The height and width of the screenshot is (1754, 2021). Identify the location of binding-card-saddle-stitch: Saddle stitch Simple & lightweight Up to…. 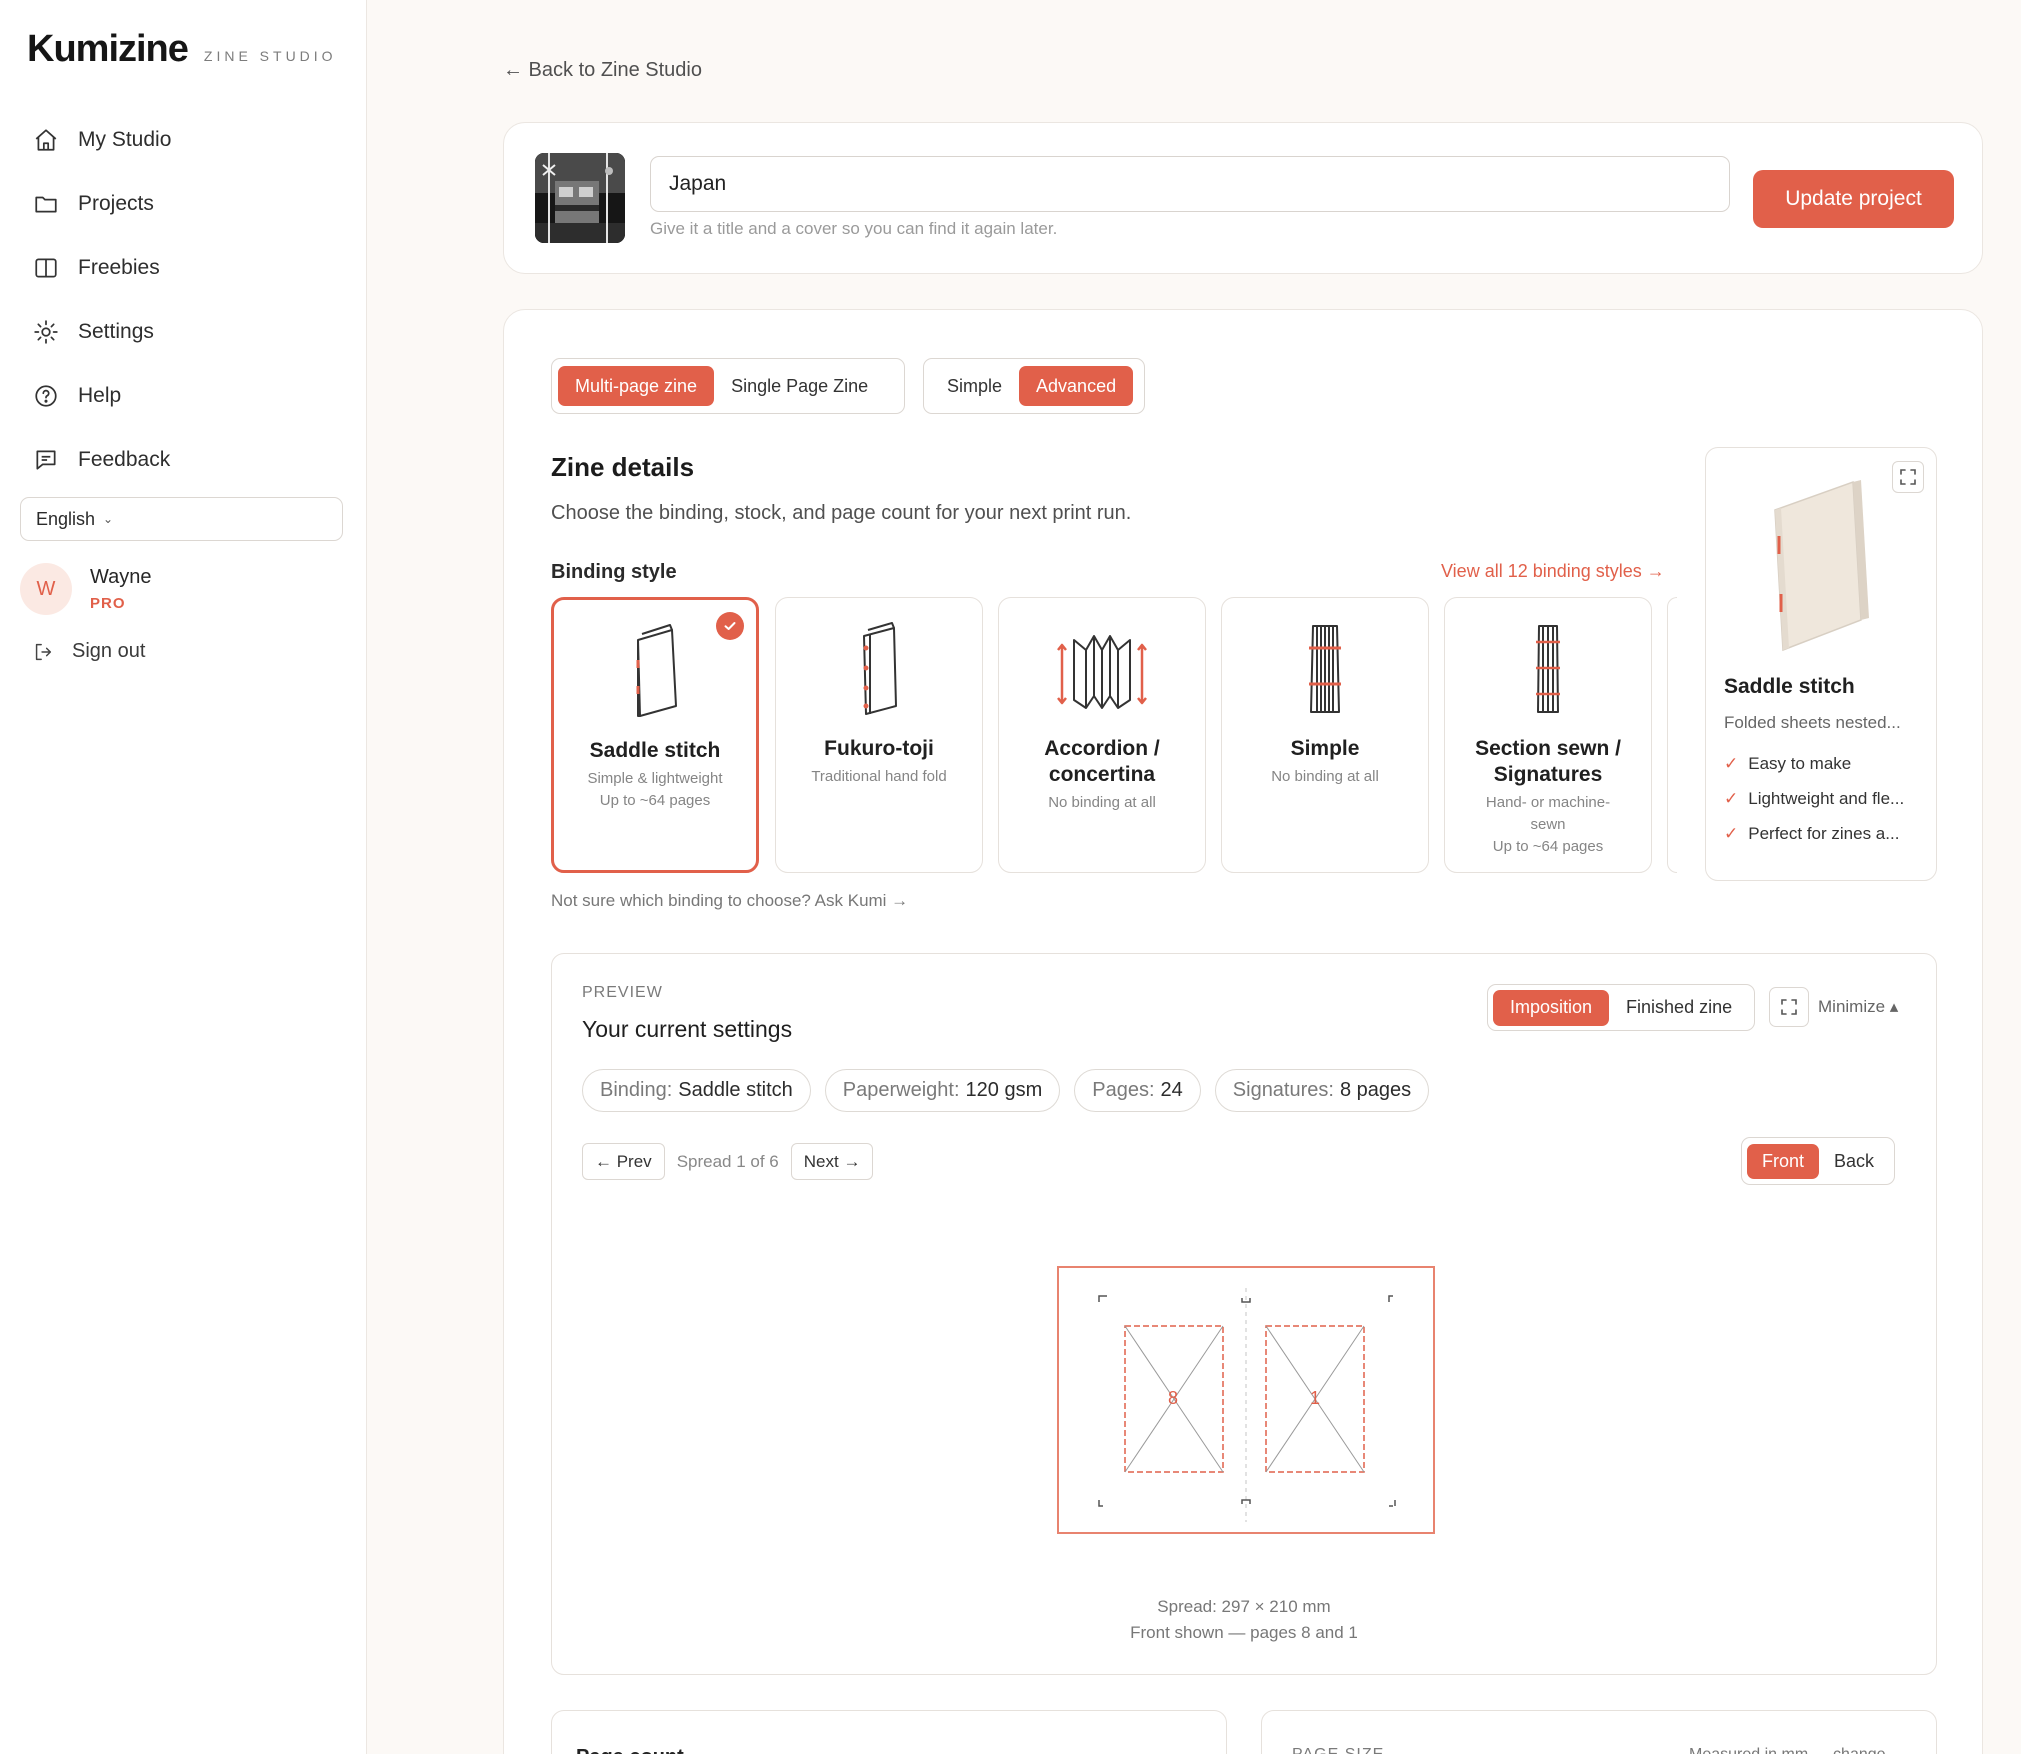
(655, 735).